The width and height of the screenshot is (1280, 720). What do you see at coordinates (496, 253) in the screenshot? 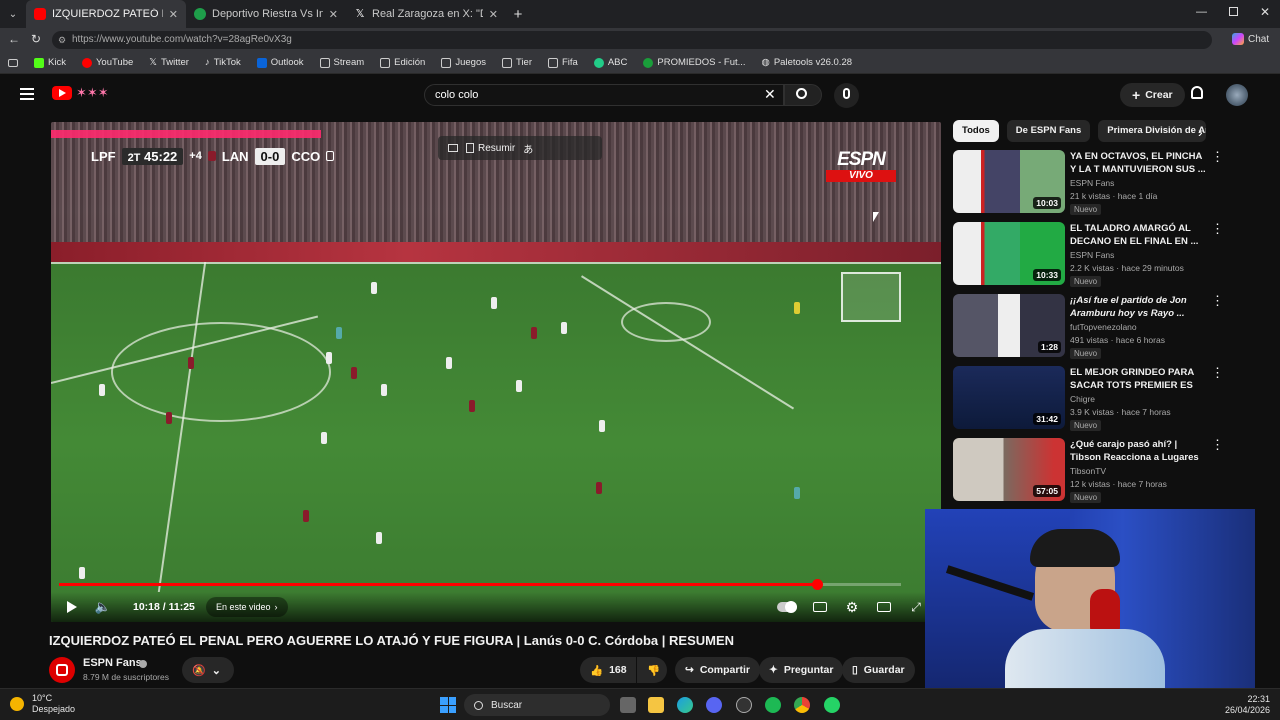
I see `video-frame-ad-boards` at bounding box center [496, 253].